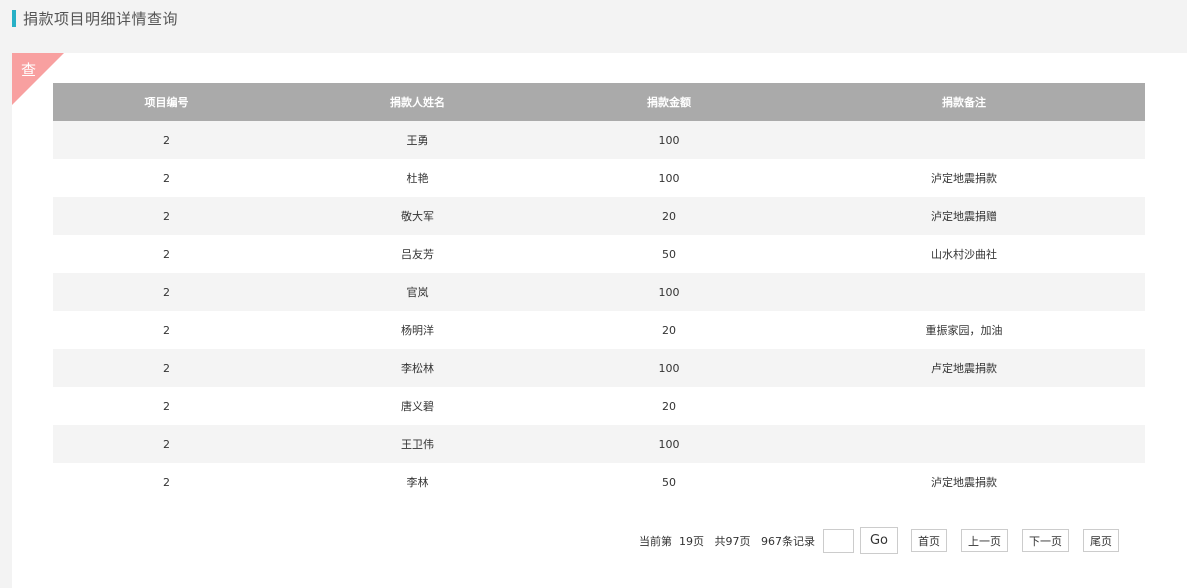 The height and width of the screenshot is (588, 1187). What do you see at coordinates (29, 70) in the screenshot?
I see `corner-ribbon-label: 查` at bounding box center [29, 70].